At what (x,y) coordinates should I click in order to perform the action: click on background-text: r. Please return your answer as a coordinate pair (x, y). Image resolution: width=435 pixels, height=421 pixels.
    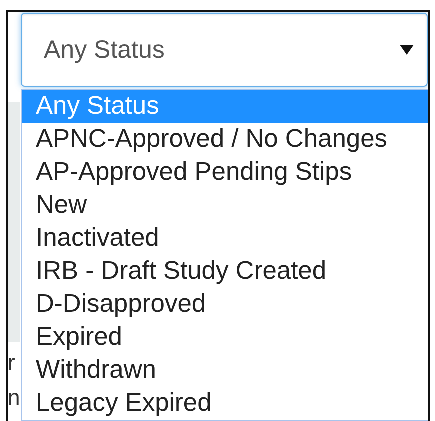
    Looking at the image, I should click on (12, 363).